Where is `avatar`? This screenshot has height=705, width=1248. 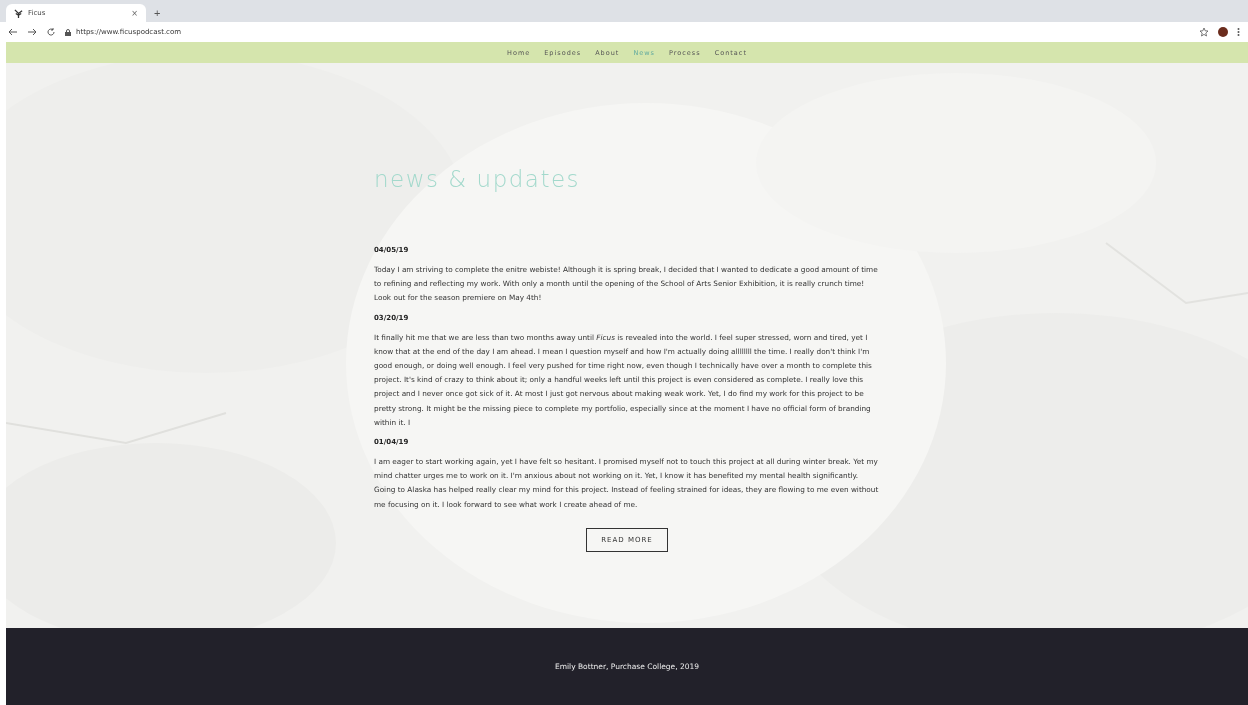 avatar is located at coordinates (1223, 32).